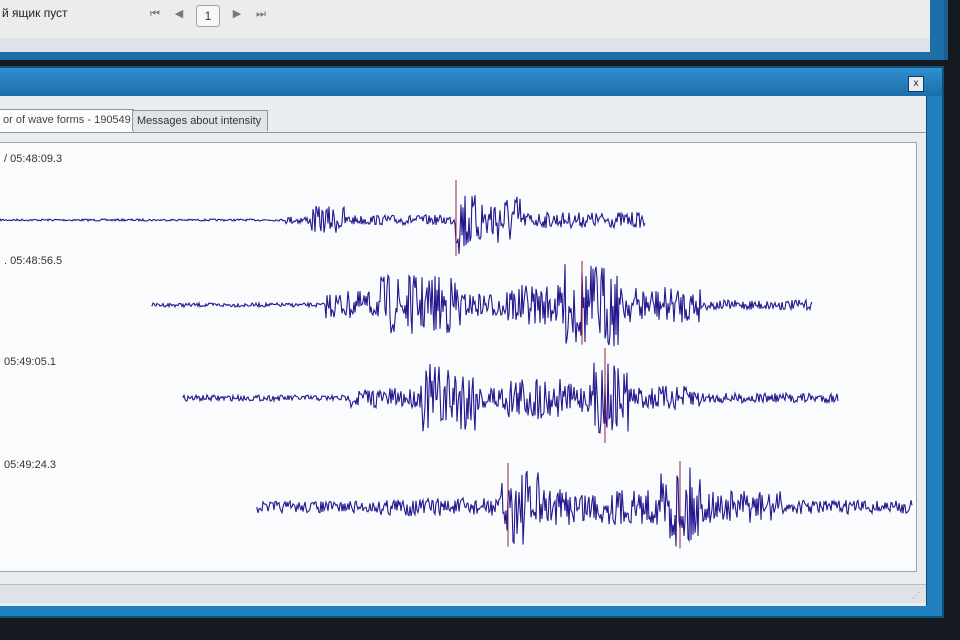  Describe the element at coordinates (917, 596) in the screenshot. I see `resize-grip-icon: ⋰` at that location.